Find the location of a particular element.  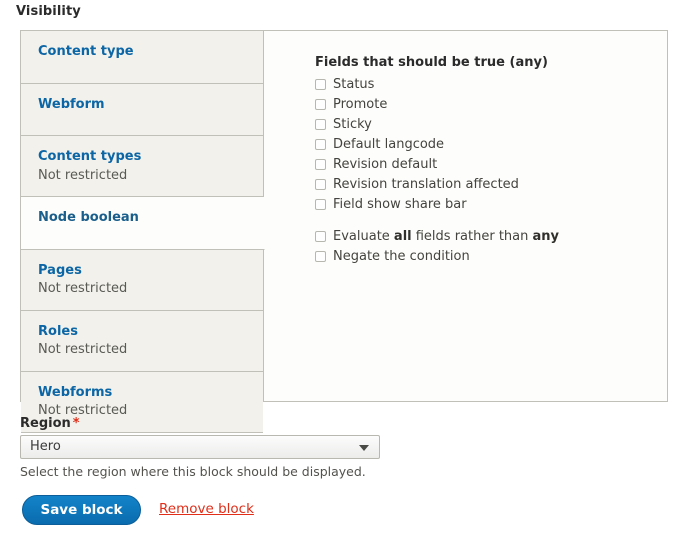

required-marker: * is located at coordinates (76, 423).